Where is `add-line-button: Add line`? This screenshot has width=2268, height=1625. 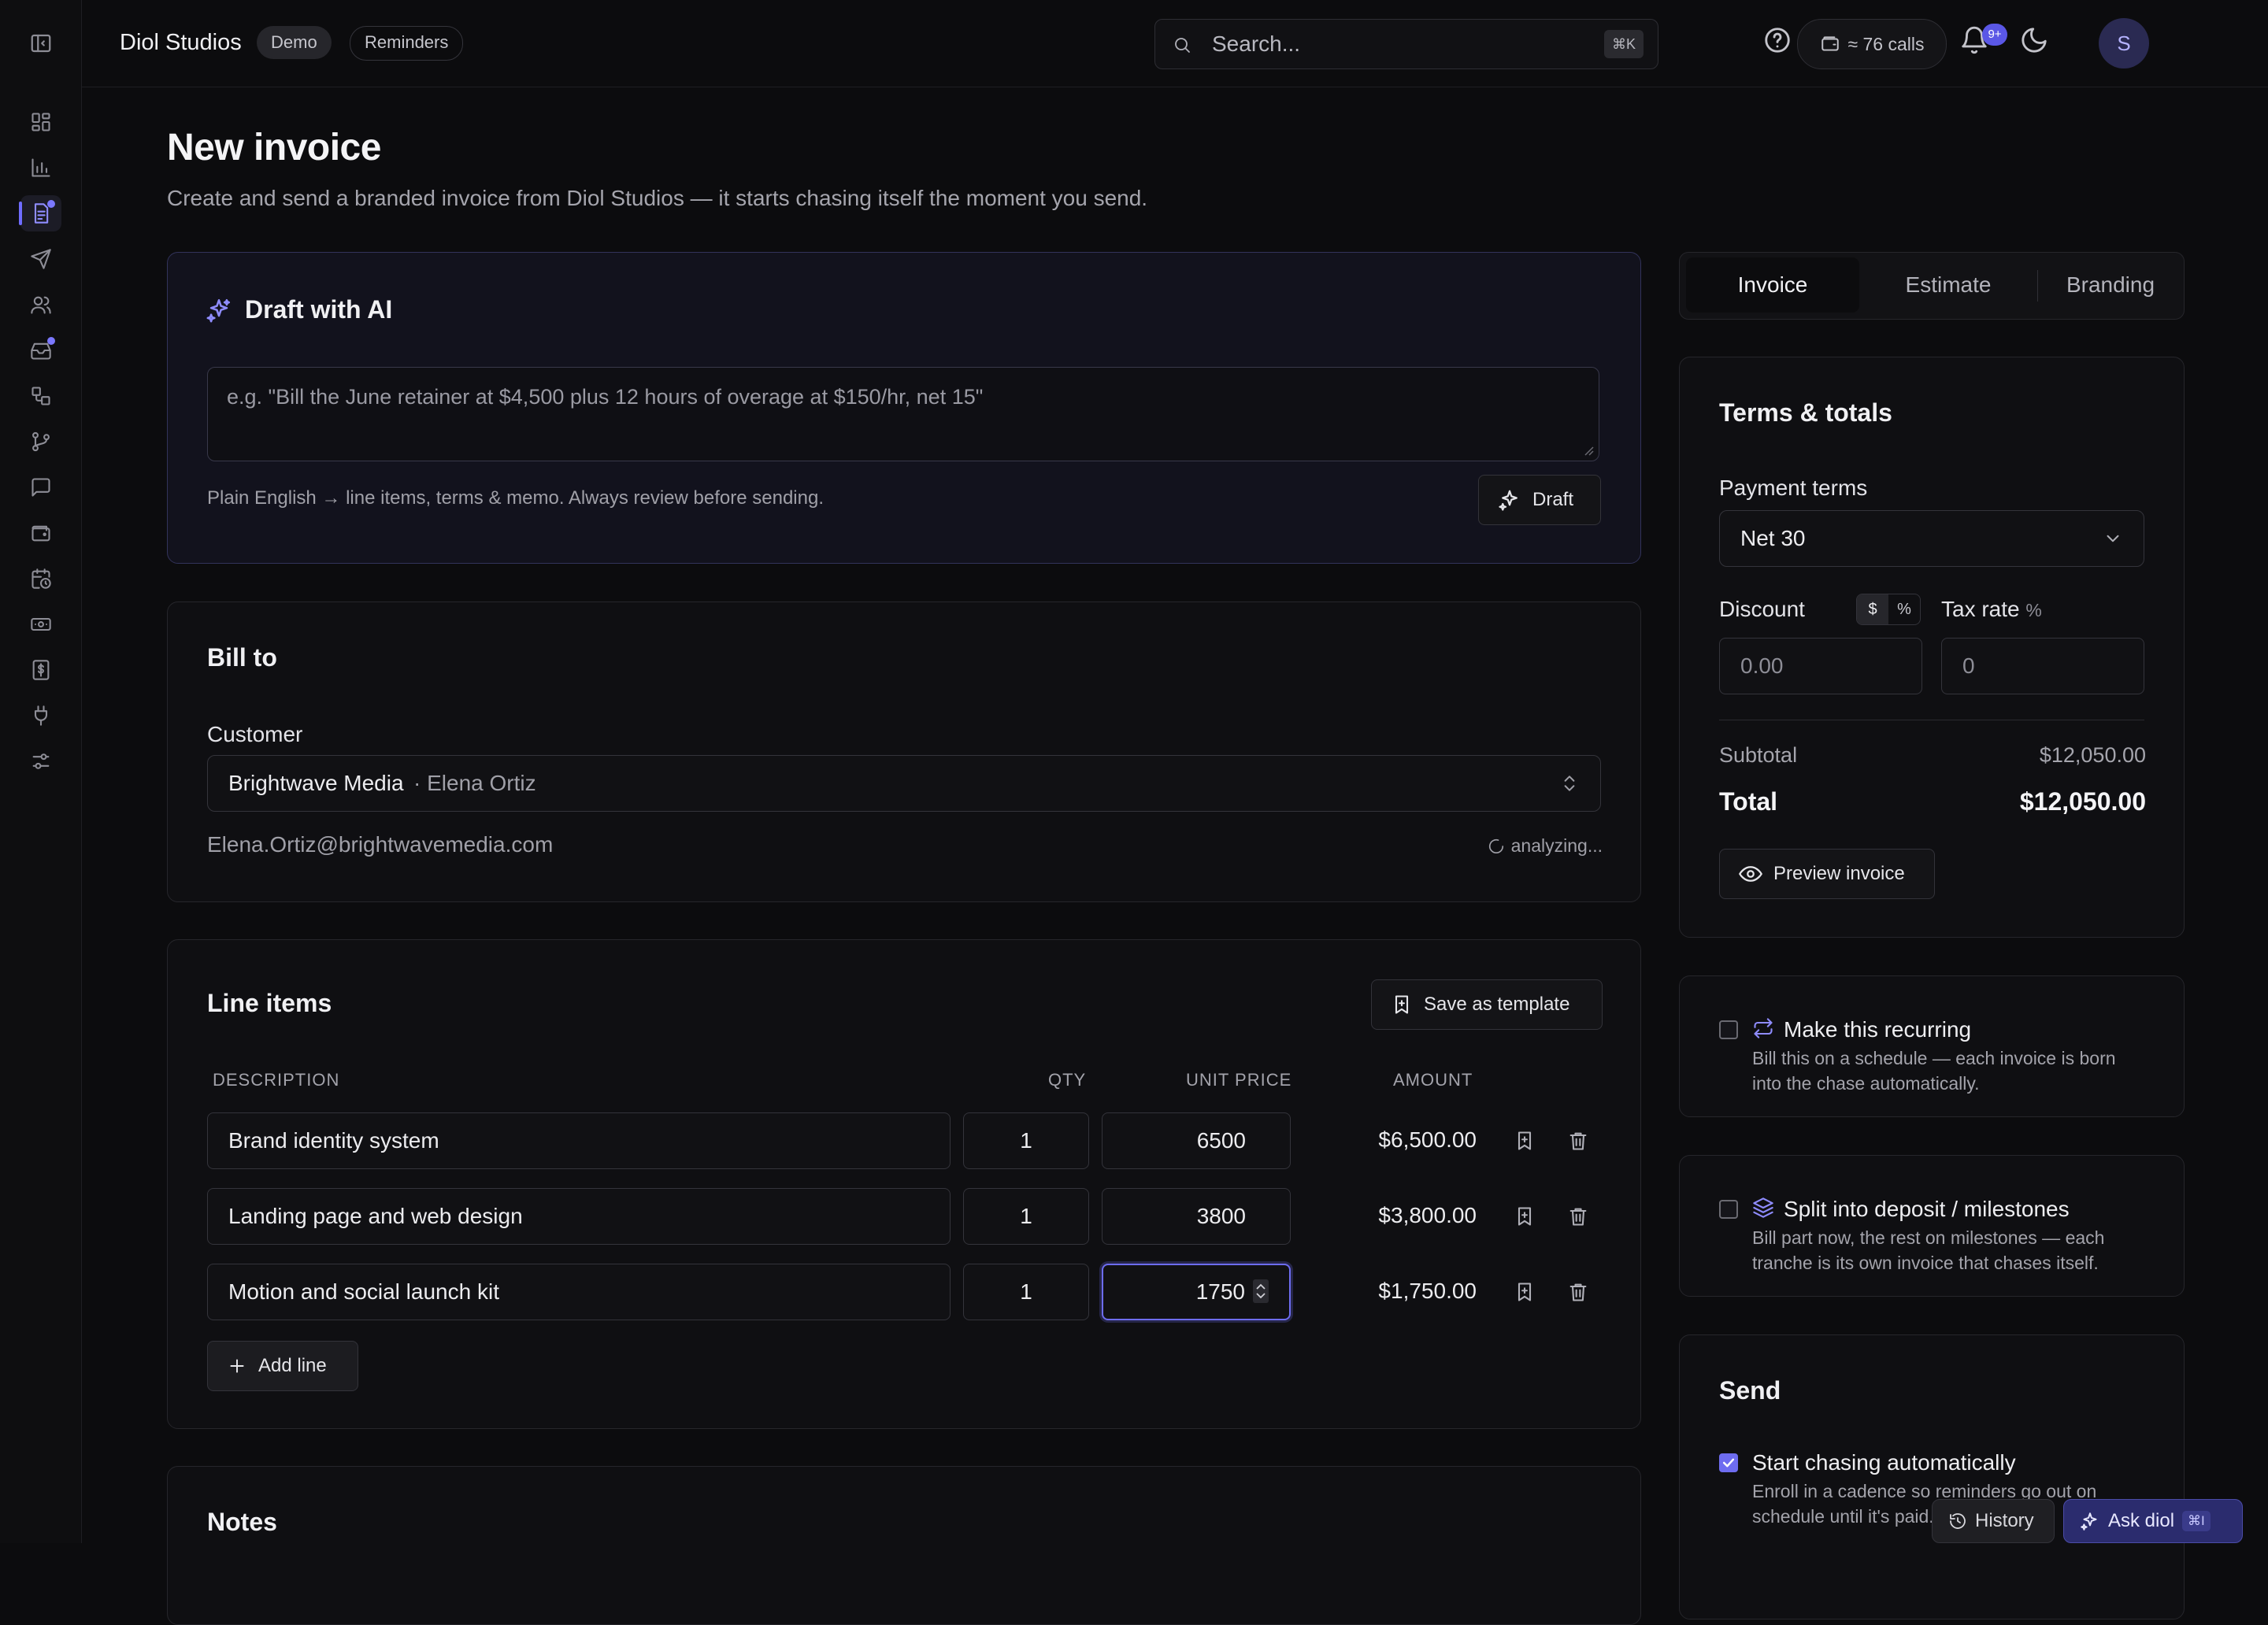 add-line-button: Add line is located at coordinates (282, 1366).